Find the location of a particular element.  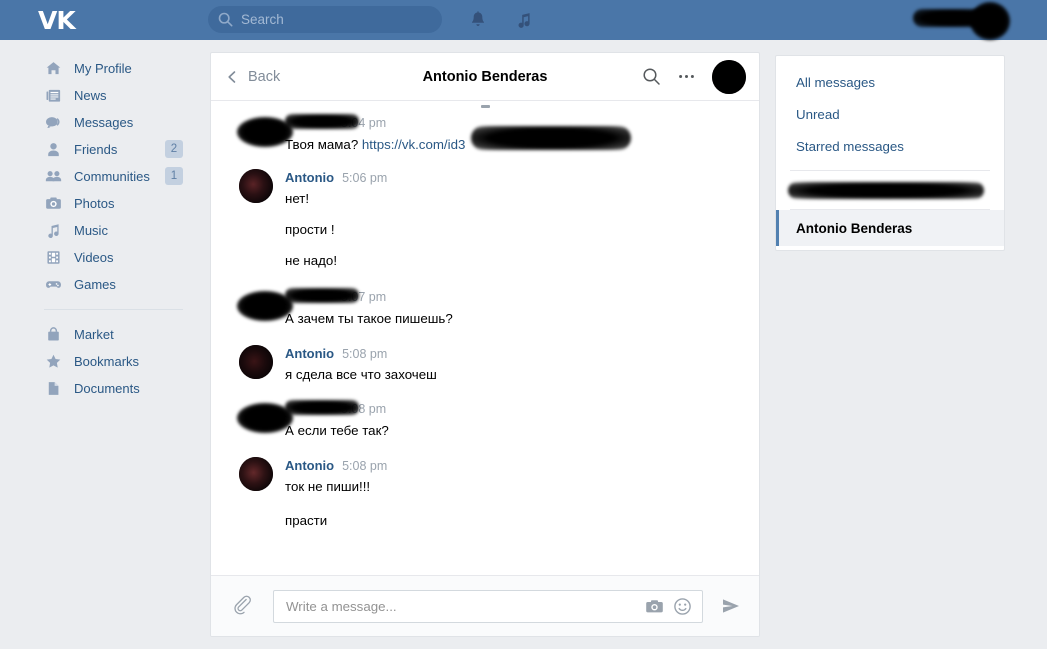

message-text: А если тебе так? is located at coordinates (337, 430).